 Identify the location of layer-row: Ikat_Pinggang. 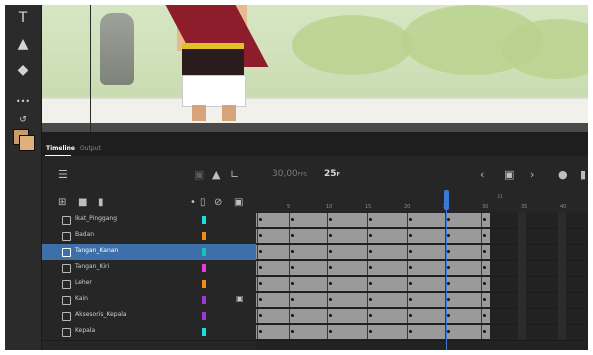
(149, 220).